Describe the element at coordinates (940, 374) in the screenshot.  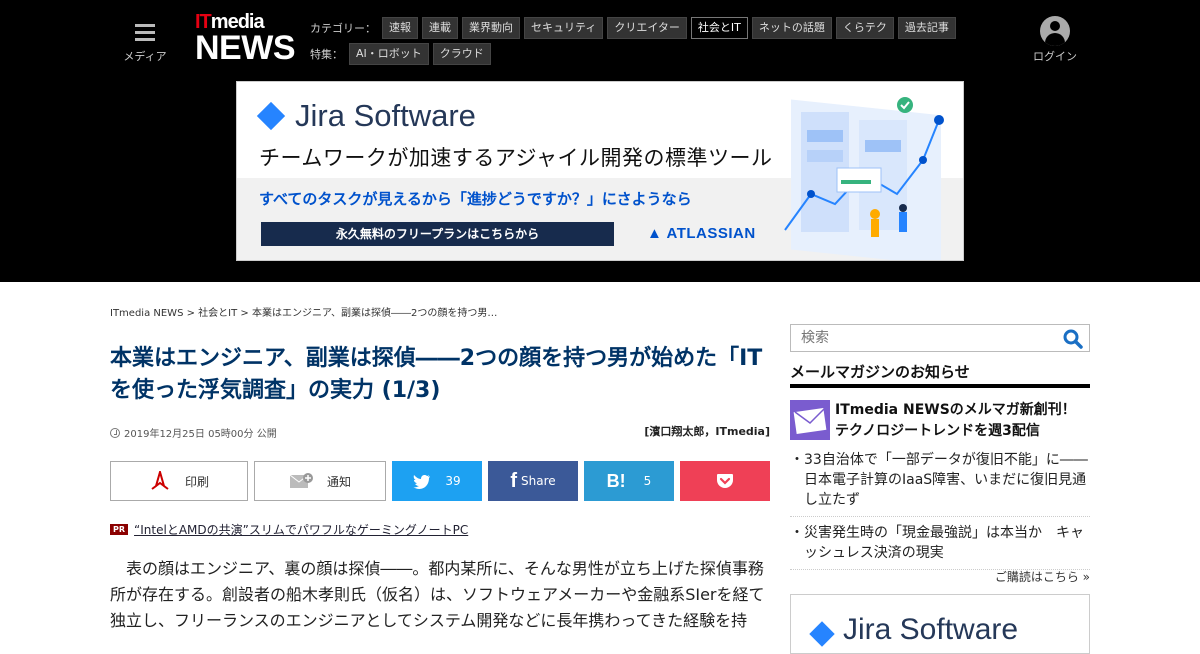
I see `mailmag-heading: メールマガジンのお知らせ` at that location.